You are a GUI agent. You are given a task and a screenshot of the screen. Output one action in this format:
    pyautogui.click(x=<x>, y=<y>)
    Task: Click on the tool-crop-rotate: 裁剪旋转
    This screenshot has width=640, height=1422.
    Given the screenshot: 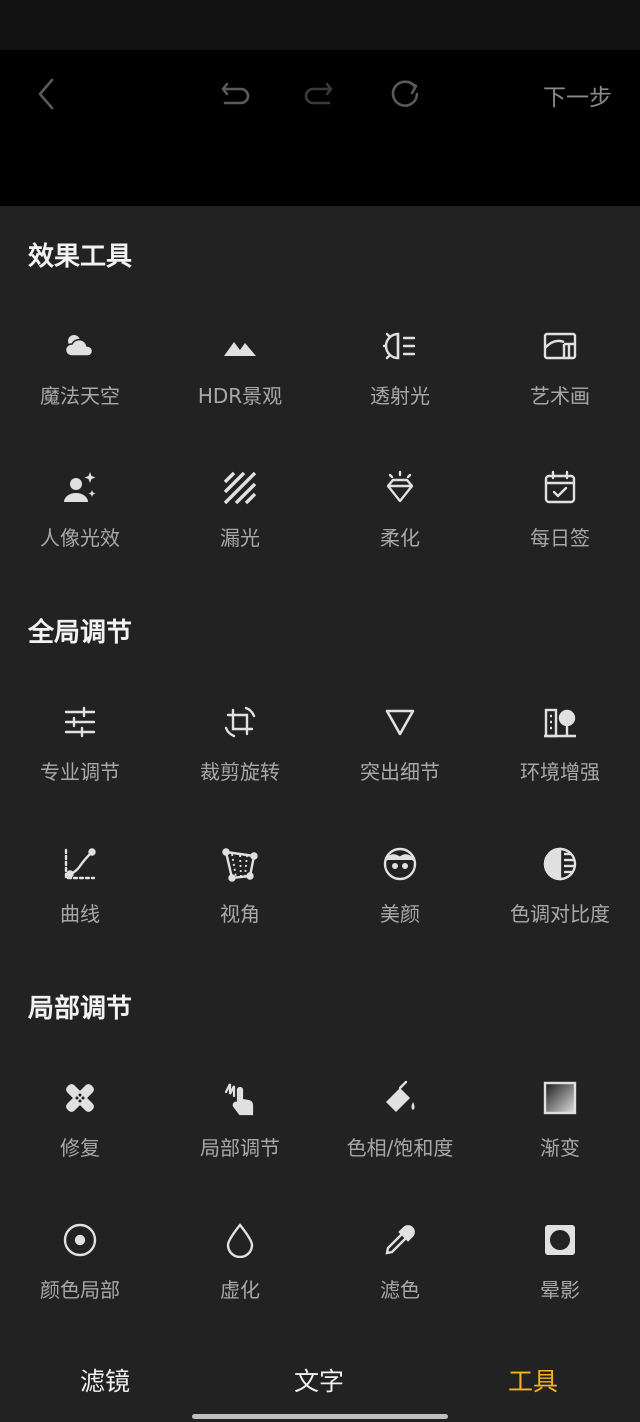 What is the action you would take?
    pyautogui.click(x=240, y=760)
    